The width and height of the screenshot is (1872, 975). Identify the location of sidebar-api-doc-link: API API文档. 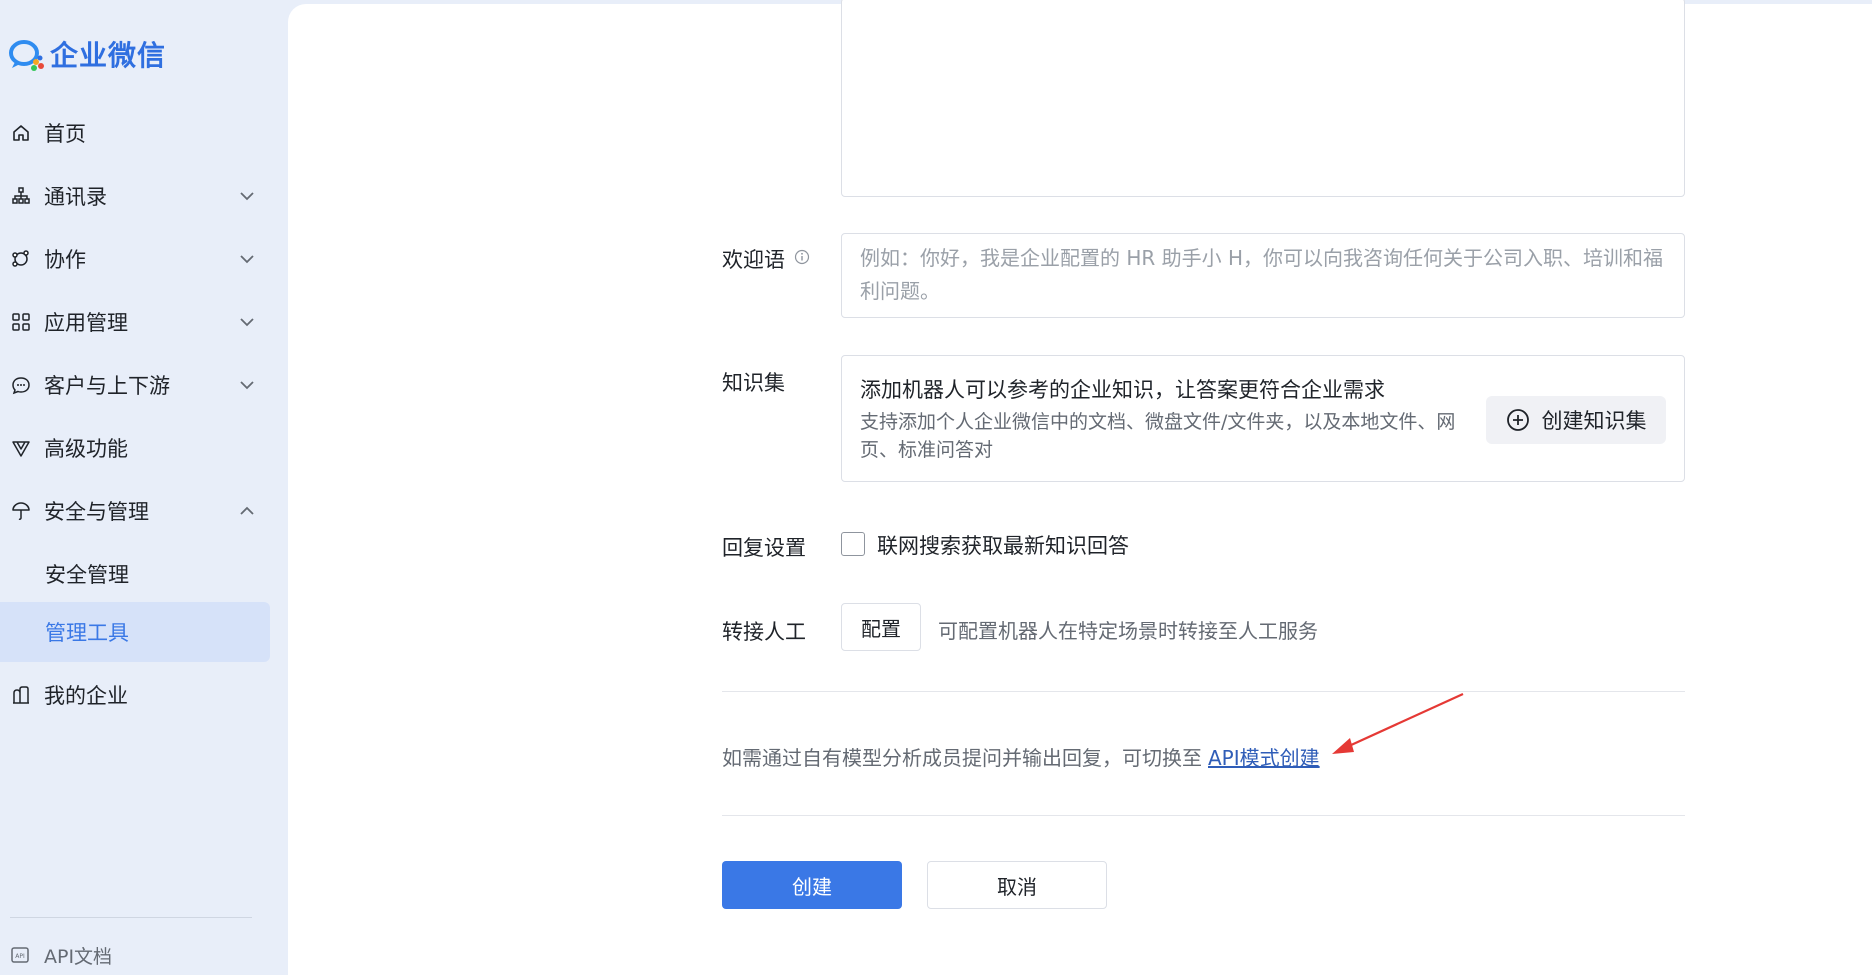
(56, 955).